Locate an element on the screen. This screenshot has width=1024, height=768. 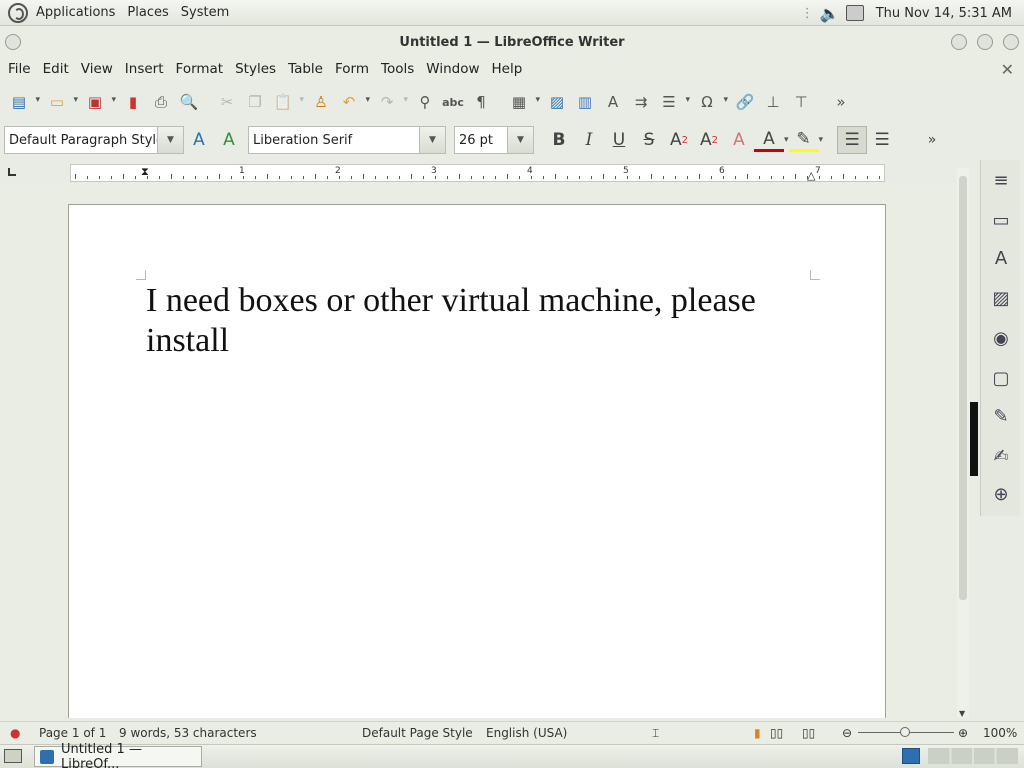
zoom-out-icon: ⊖ is located at coordinates (847, 733).